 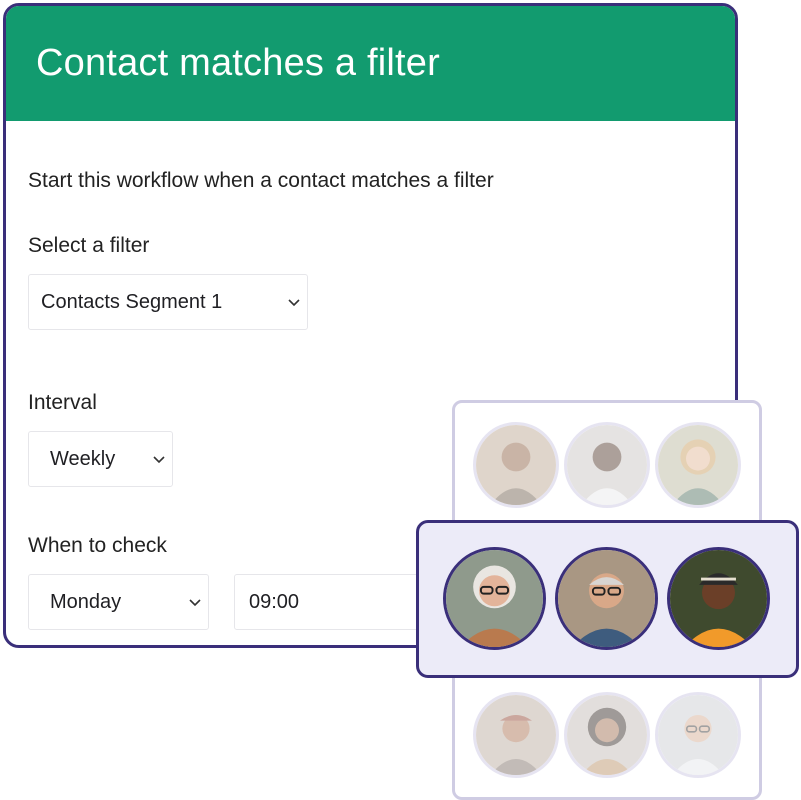 I want to click on interval-label: Interval, so click(x=62, y=402).